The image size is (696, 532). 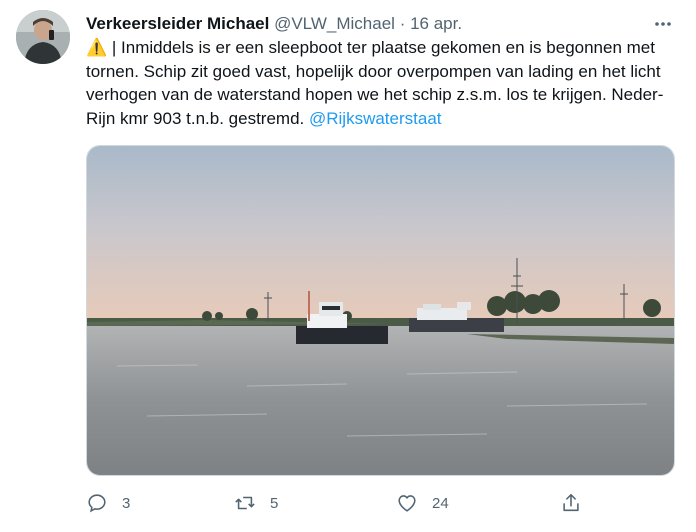 I want to click on tweet-actions: 3 5 24, so click(x=382, y=503).